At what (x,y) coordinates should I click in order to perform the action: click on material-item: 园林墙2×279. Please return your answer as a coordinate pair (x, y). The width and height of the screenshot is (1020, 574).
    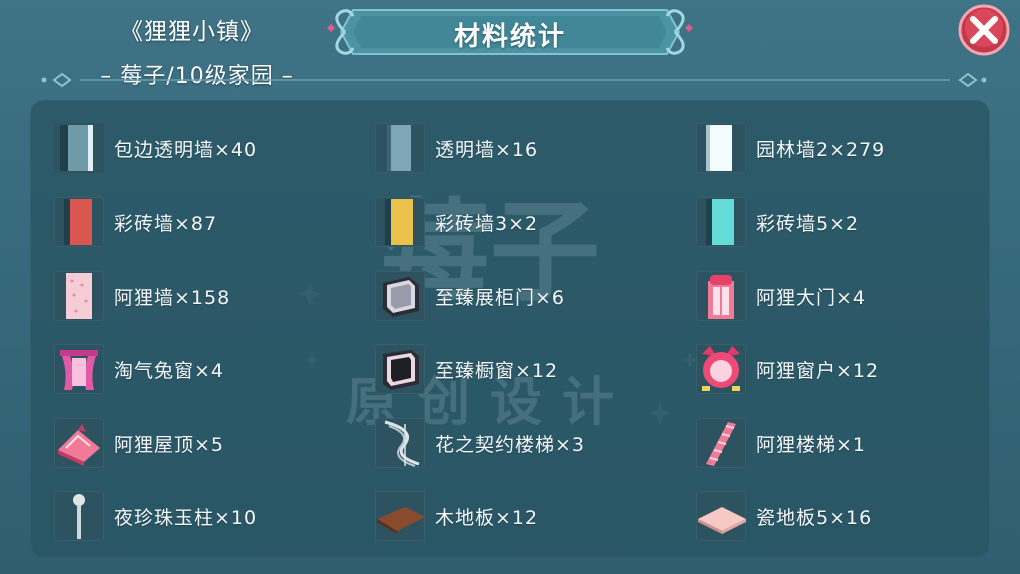
    Looking at the image, I should click on (790, 148).